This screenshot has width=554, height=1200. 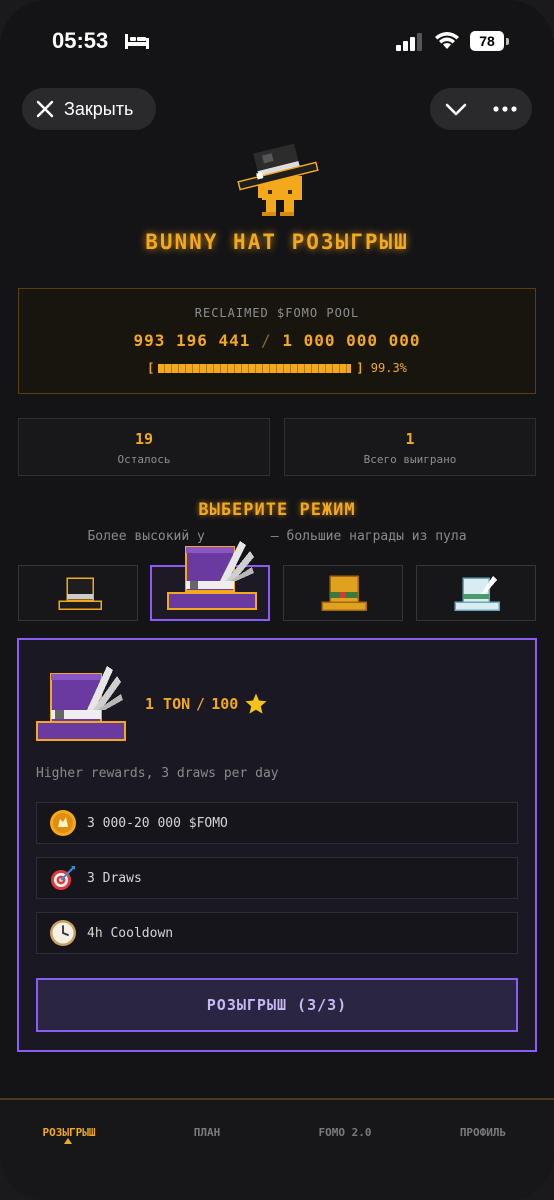 I want to click on mode-description: Higher rewards, 3 draws per day, so click(x=157, y=773).